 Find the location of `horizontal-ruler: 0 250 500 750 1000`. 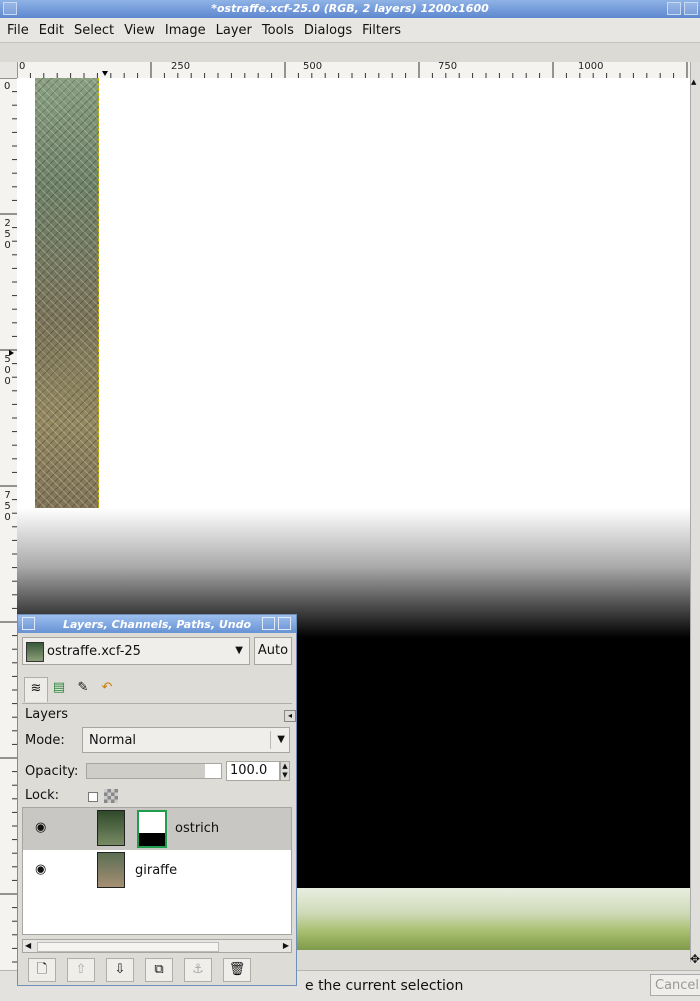

horizontal-ruler: 0 250 500 750 1000 is located at coordinates (353, 70).